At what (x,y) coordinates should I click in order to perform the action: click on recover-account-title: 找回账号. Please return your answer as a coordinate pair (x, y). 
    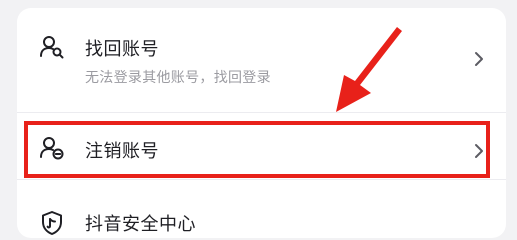
    Looking at the image, I should click on (122, 49).